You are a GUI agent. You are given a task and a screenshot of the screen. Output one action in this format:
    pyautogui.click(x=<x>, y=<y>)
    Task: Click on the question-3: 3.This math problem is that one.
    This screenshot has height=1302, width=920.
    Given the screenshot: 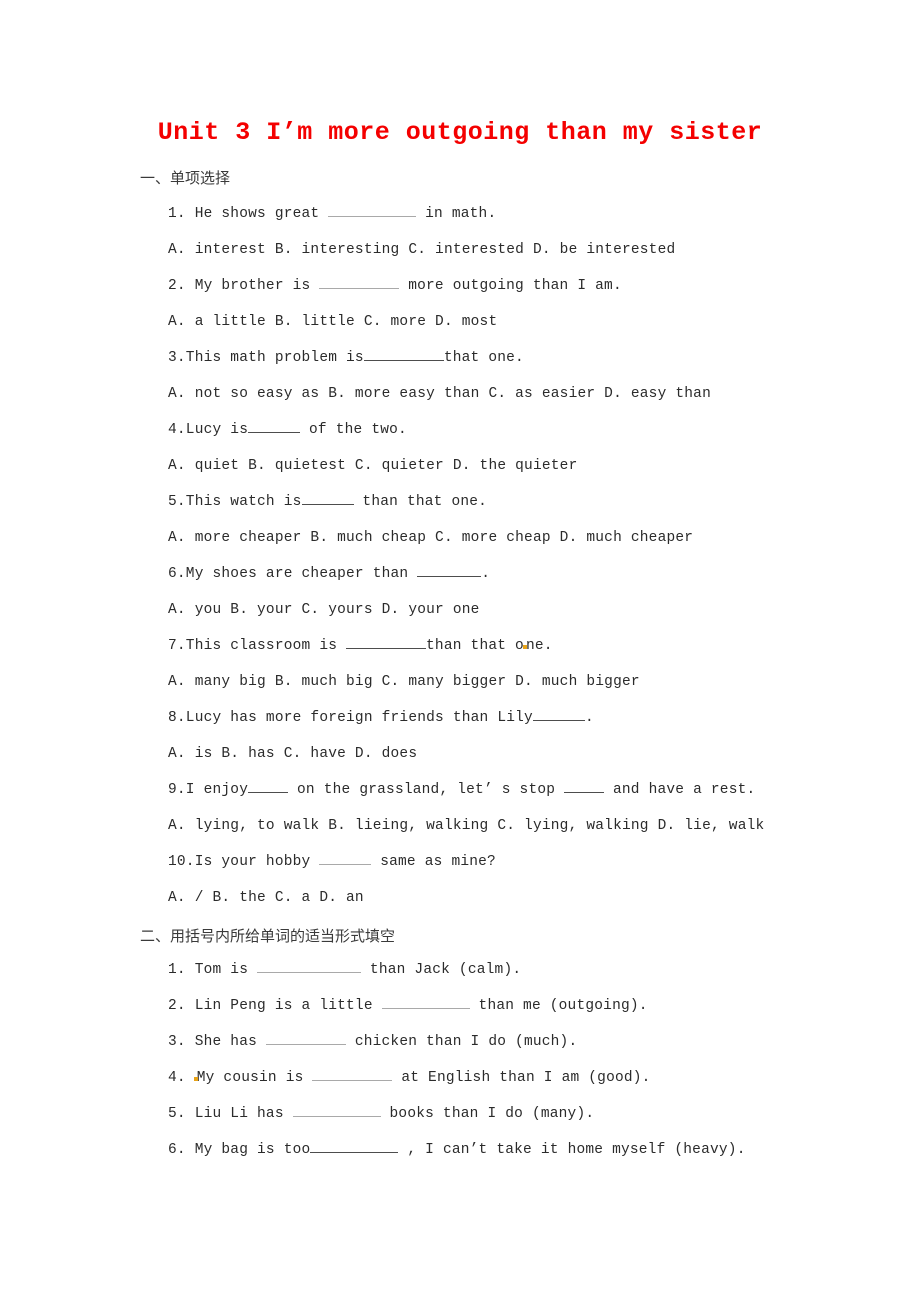 What is the action you would take?
    pyautogui.click(x=500, y=358)
    